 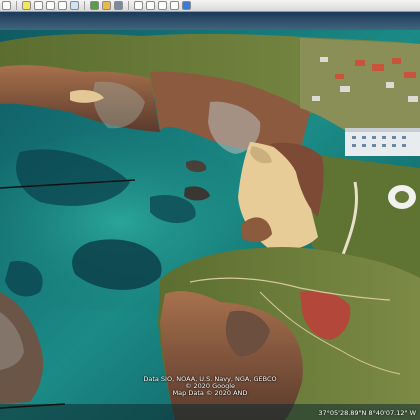 What do you see at coordinates (26, 5) in the screenshot?
I see `placemark-icon` at bounding box center [26, 5].